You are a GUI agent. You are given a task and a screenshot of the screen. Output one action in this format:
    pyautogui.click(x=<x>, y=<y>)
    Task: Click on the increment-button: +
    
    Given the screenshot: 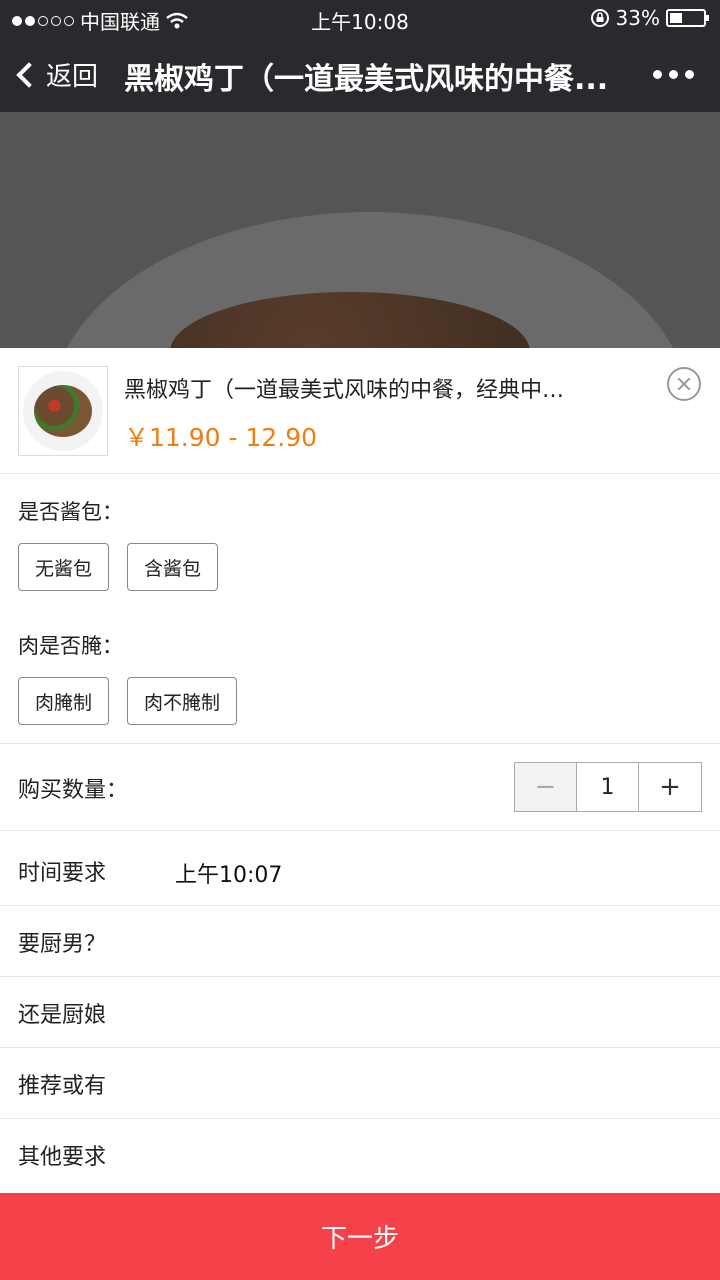 What is the action you would take?
    pyautogui.click(x=670, y=787)
    